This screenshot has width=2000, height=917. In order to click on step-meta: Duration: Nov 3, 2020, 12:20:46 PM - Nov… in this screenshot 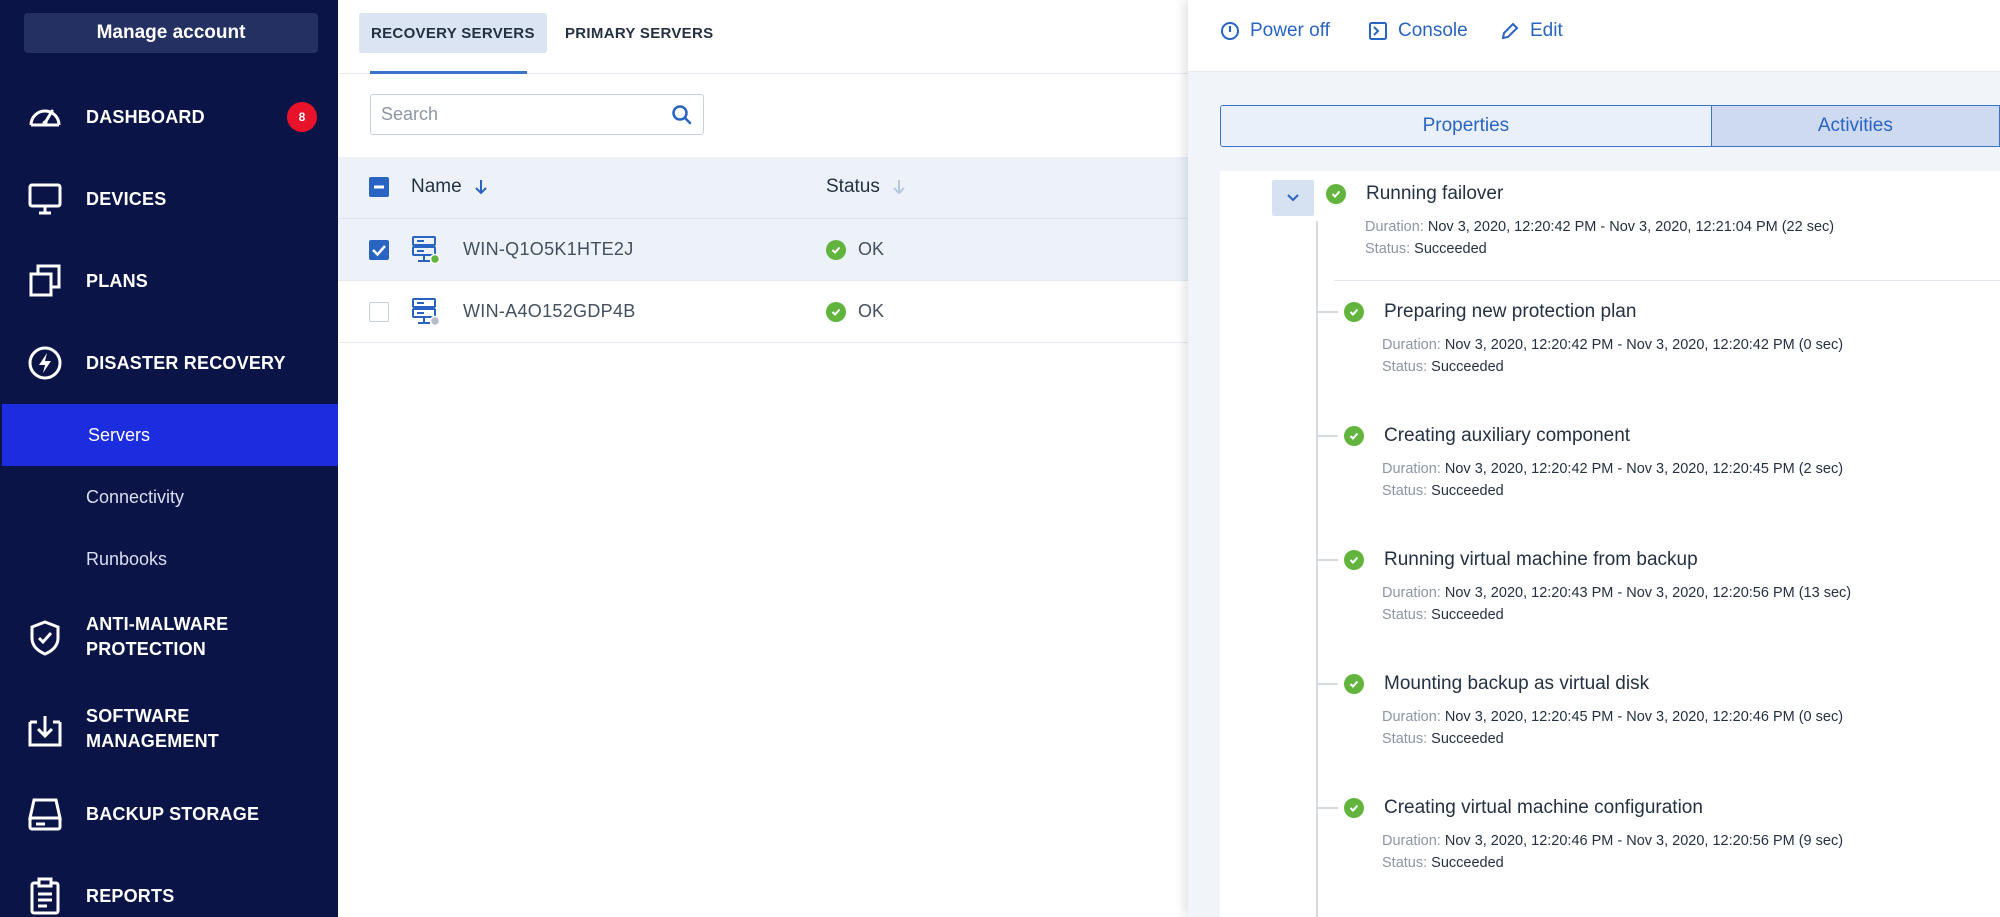, I will do `click(1612, 852)`.